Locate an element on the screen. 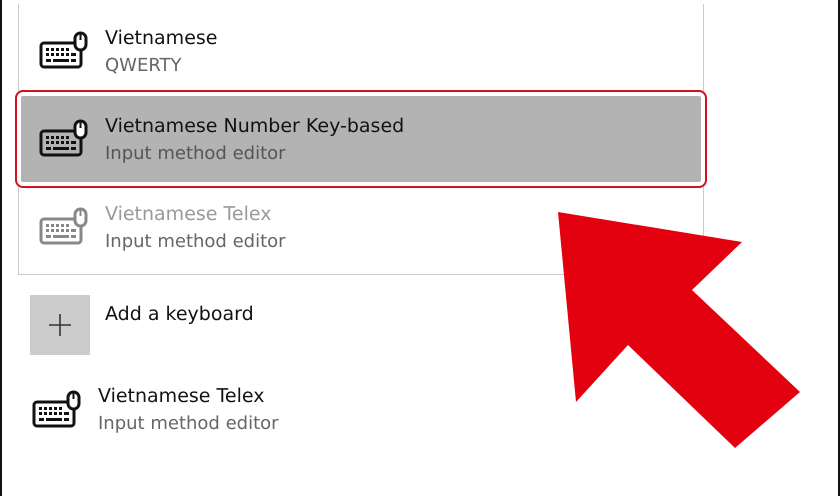 Image resolution: width=840 pixels, height=500 pixels. keyboard-name: Vietnamese is located at coordinates (161, 37).